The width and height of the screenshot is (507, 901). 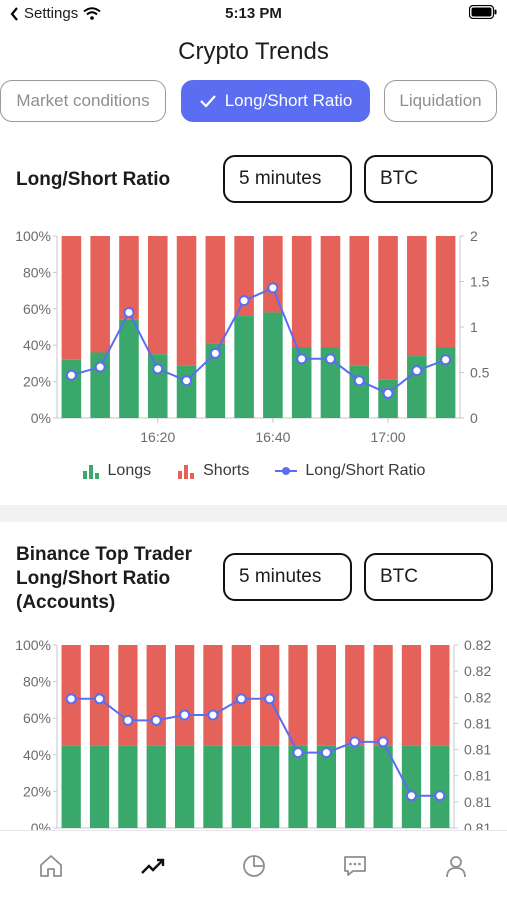 I want to click on section-divider, so click(x=253, y=513).